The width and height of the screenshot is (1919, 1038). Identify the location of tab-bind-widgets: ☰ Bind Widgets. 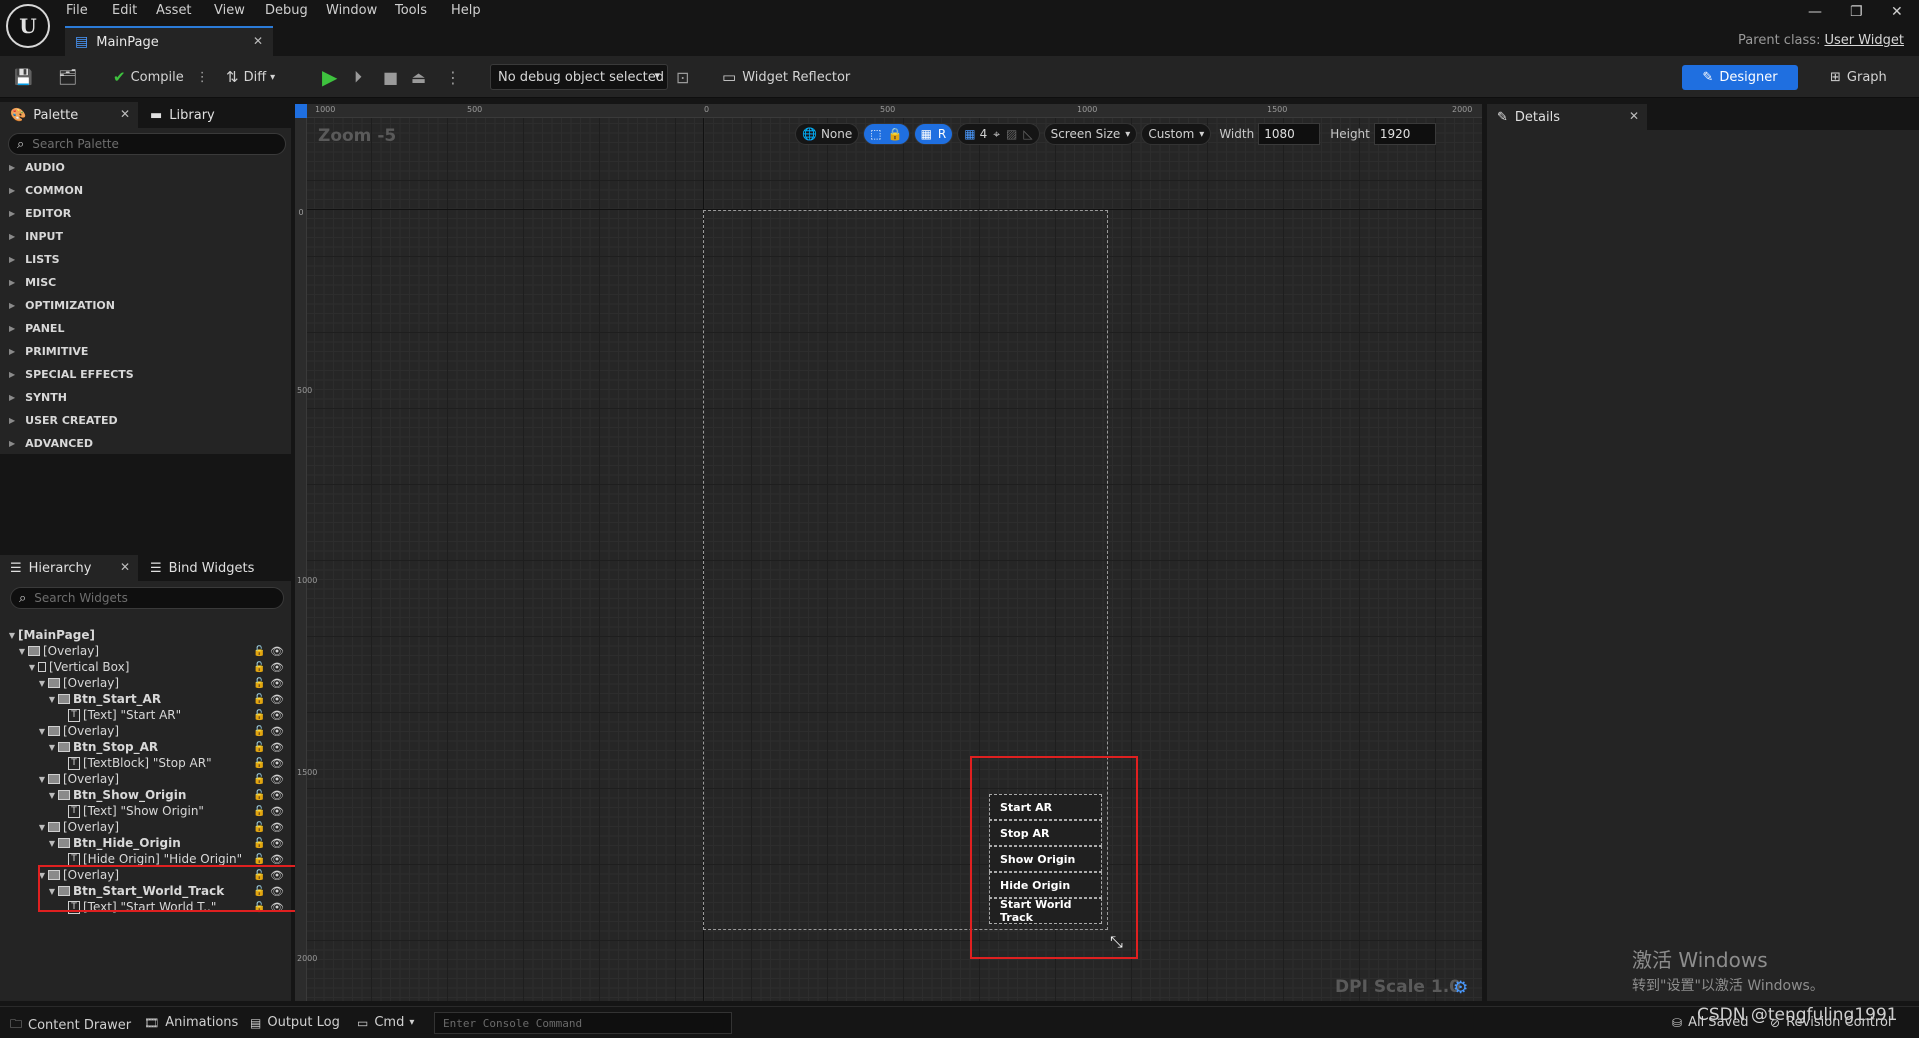
(215, 568).